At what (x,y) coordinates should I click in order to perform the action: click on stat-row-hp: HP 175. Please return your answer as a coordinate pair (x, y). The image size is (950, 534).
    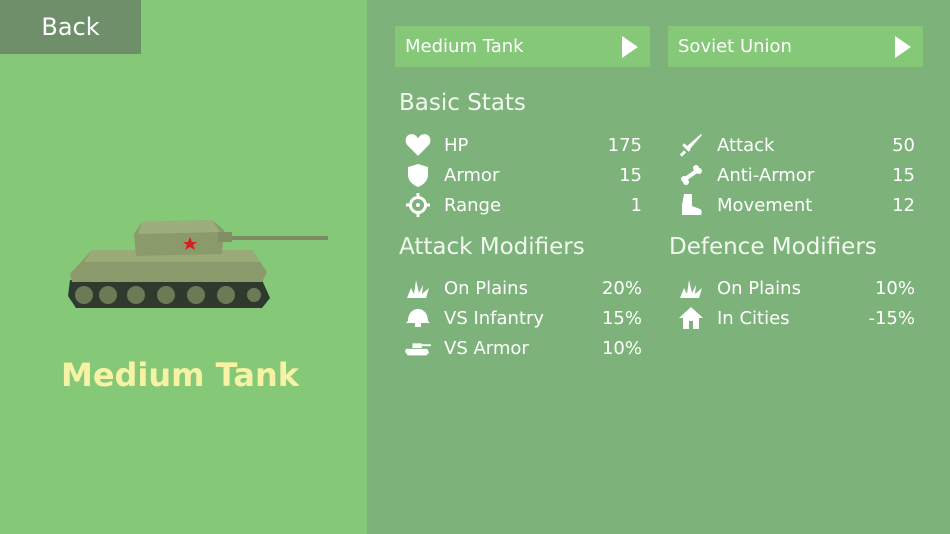
    Looking at the image, I should click on (523, 145).